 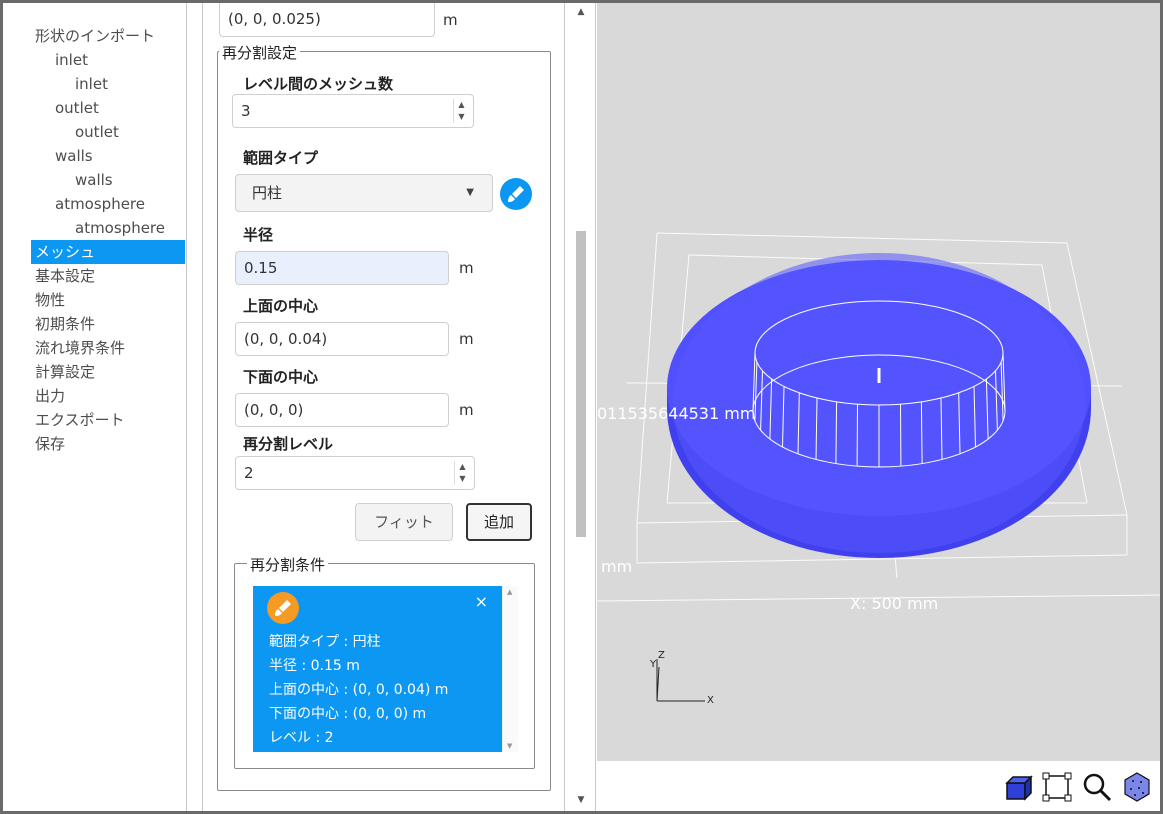 What do you see at coordinates (195, 407) in the screenshot?
I see `tree-gutter` at bounding box center [195, 407].